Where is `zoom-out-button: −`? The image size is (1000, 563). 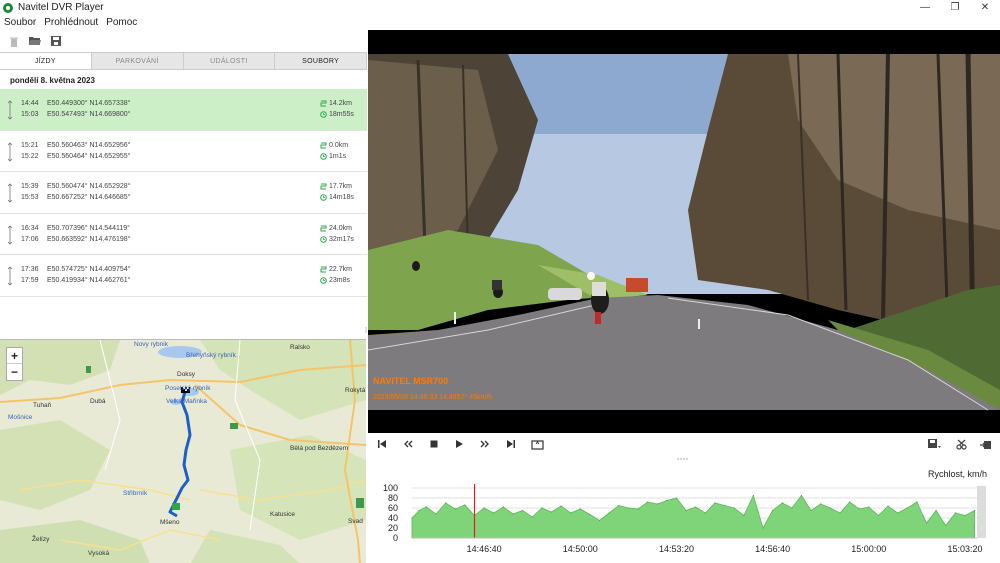 zoom-out-button: − is located at coordinates (14, 372).